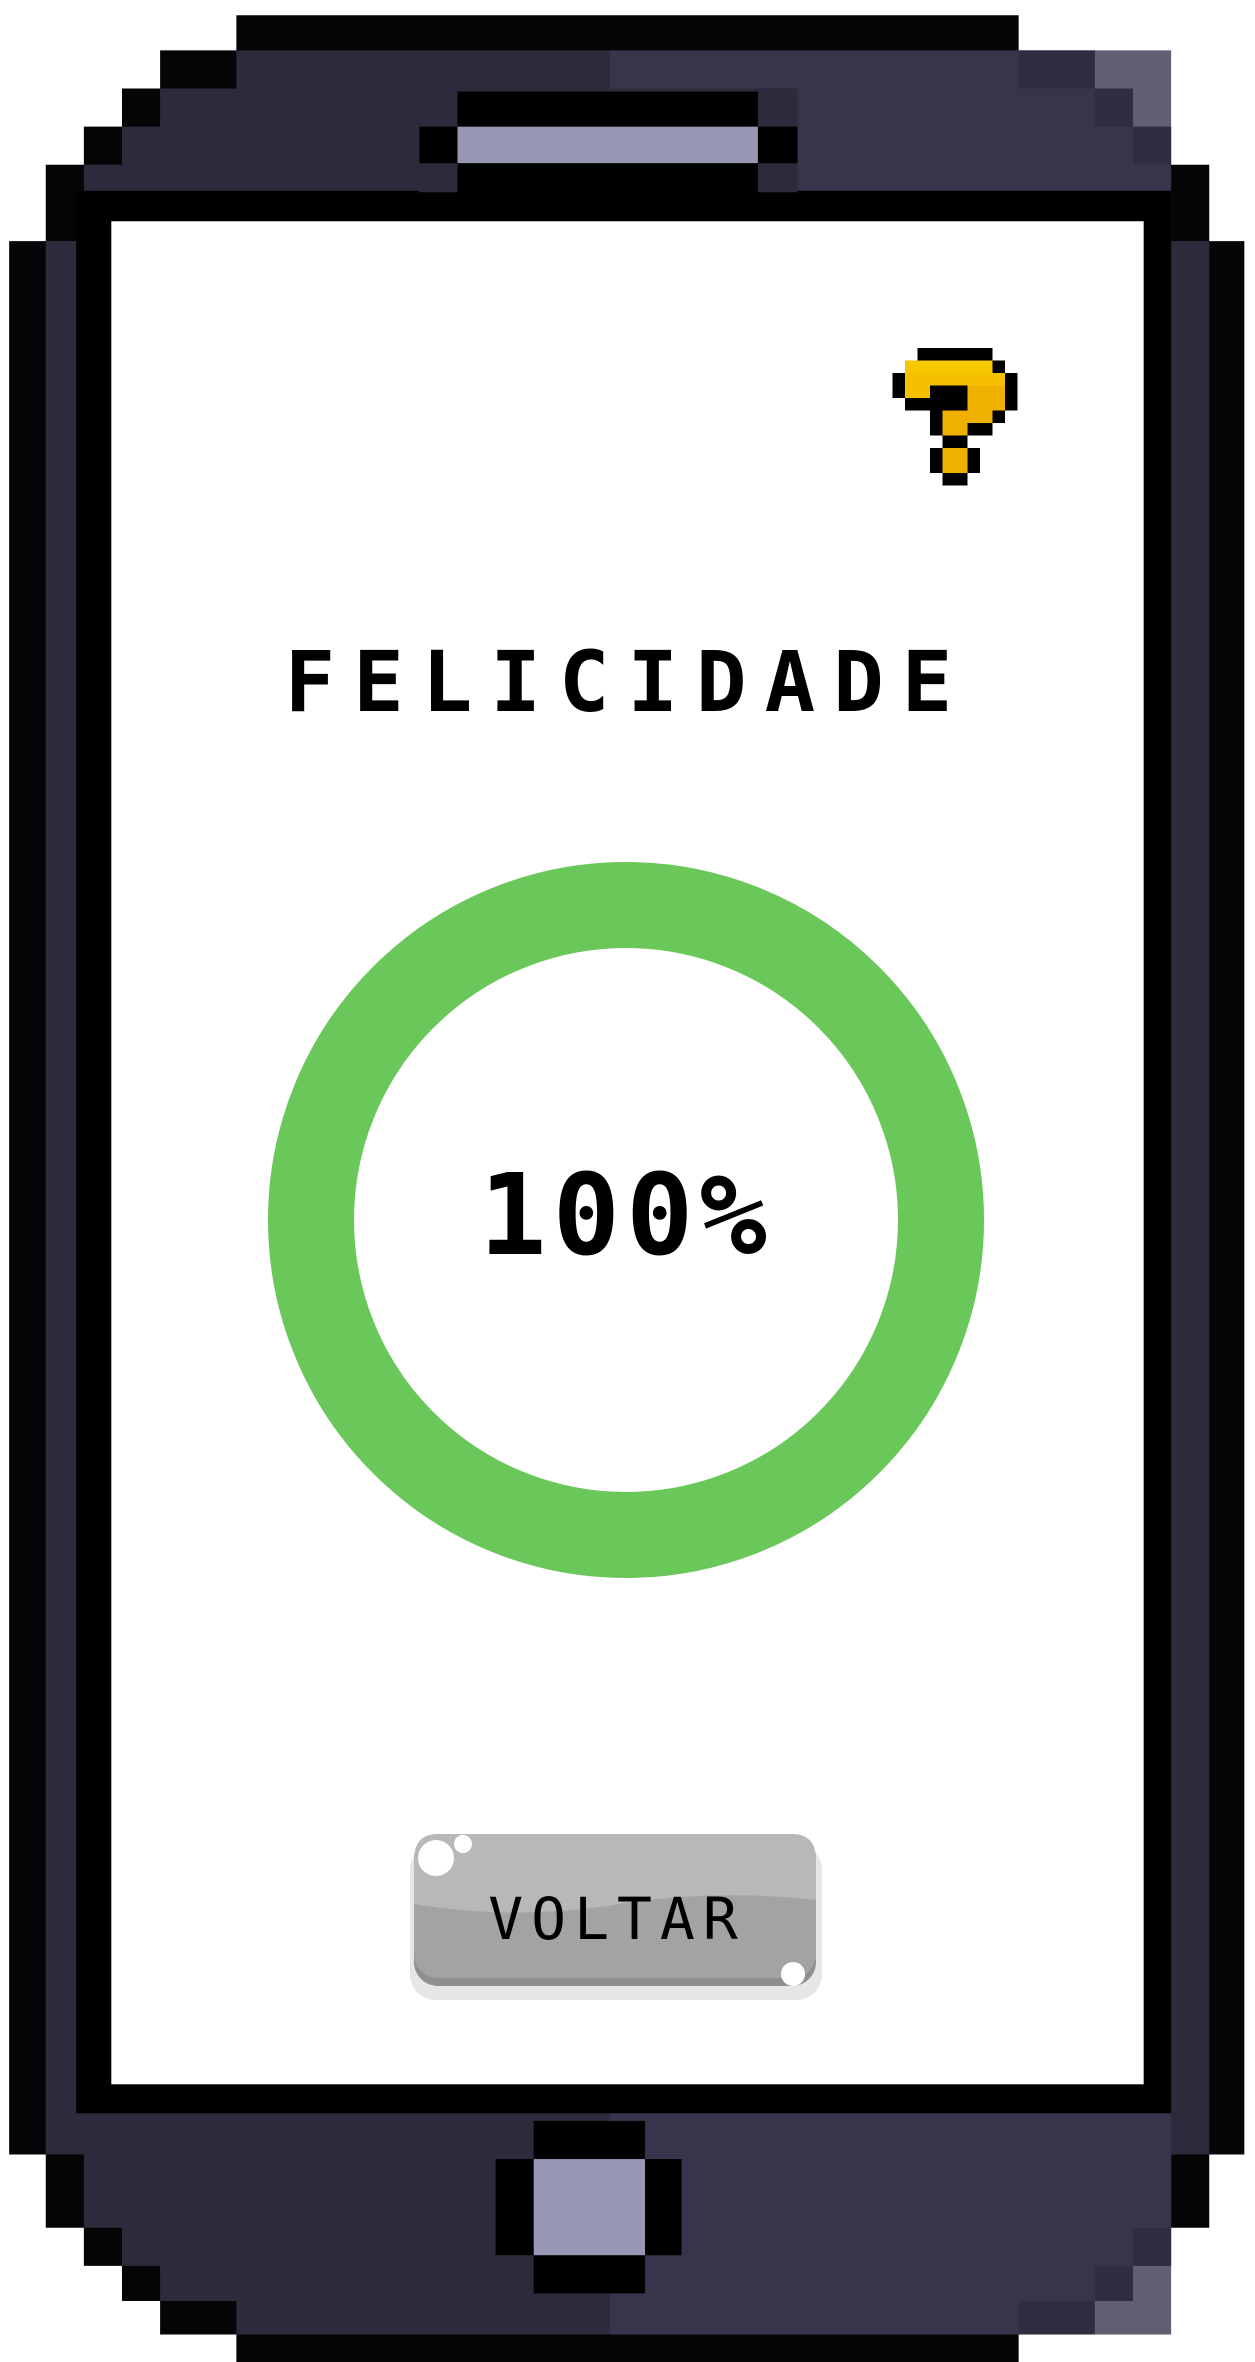 The width and height of the screenshot is (1255, 2362). What do you see at coordinates (589, 2207) in the screenshot?
I see `home-button` at bounding box center [589, 2207].